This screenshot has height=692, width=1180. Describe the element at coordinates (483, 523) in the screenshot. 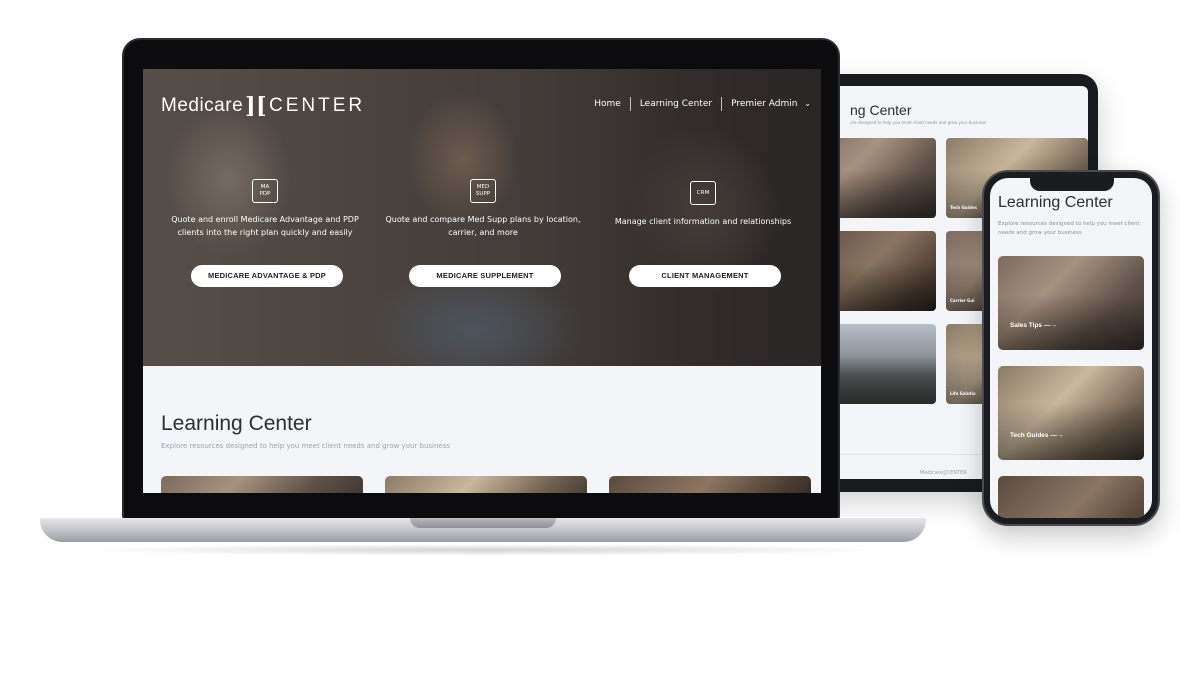

I see `laptop-trackpad-notch` at that location.